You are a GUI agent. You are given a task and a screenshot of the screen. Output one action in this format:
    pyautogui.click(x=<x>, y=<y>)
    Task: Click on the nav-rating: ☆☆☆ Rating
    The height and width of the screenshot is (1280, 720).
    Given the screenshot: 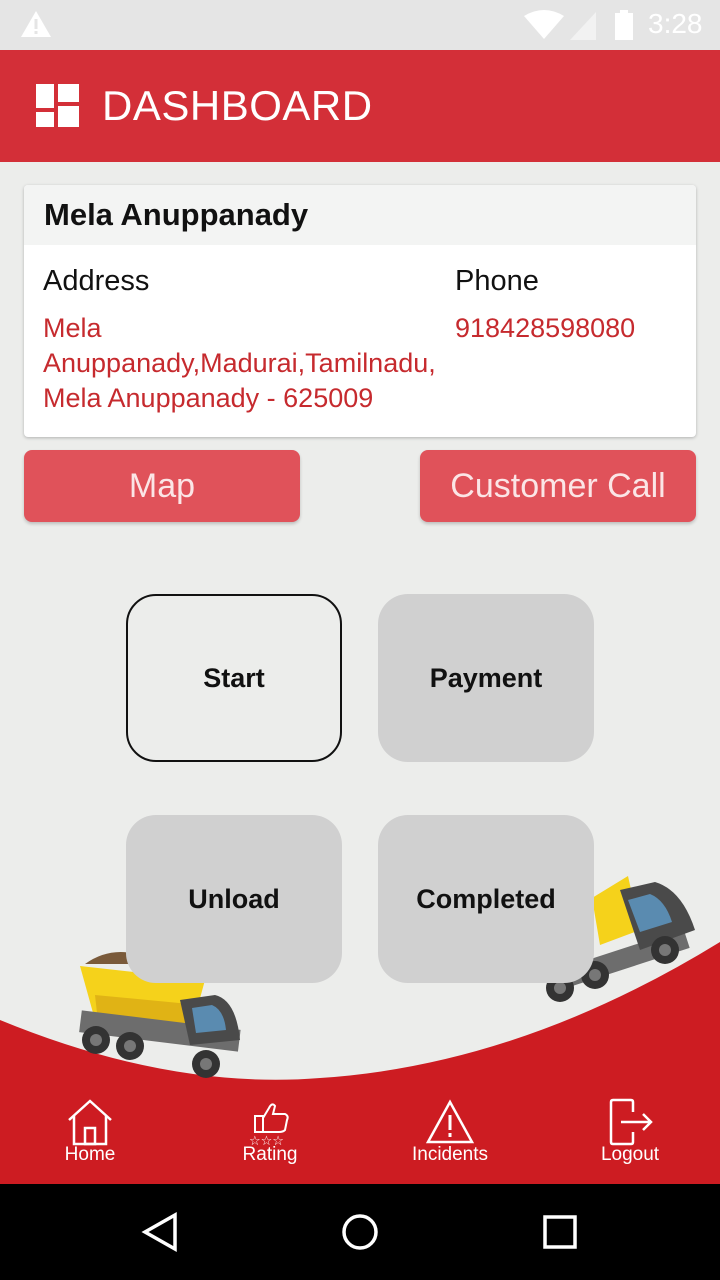 What is the action you would take?
    pyautogui.click(x=270, y=1137)
    